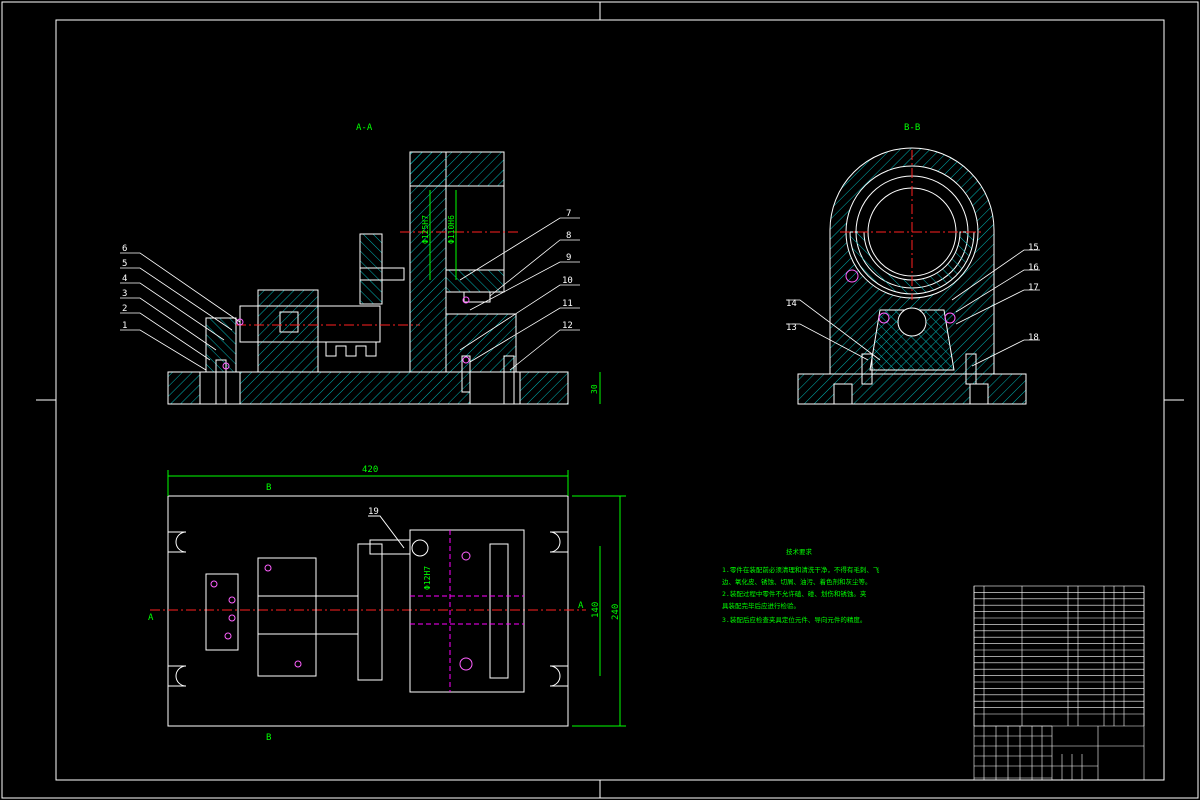  I want to click on overall-width-dim: 240, so click(616, 612).